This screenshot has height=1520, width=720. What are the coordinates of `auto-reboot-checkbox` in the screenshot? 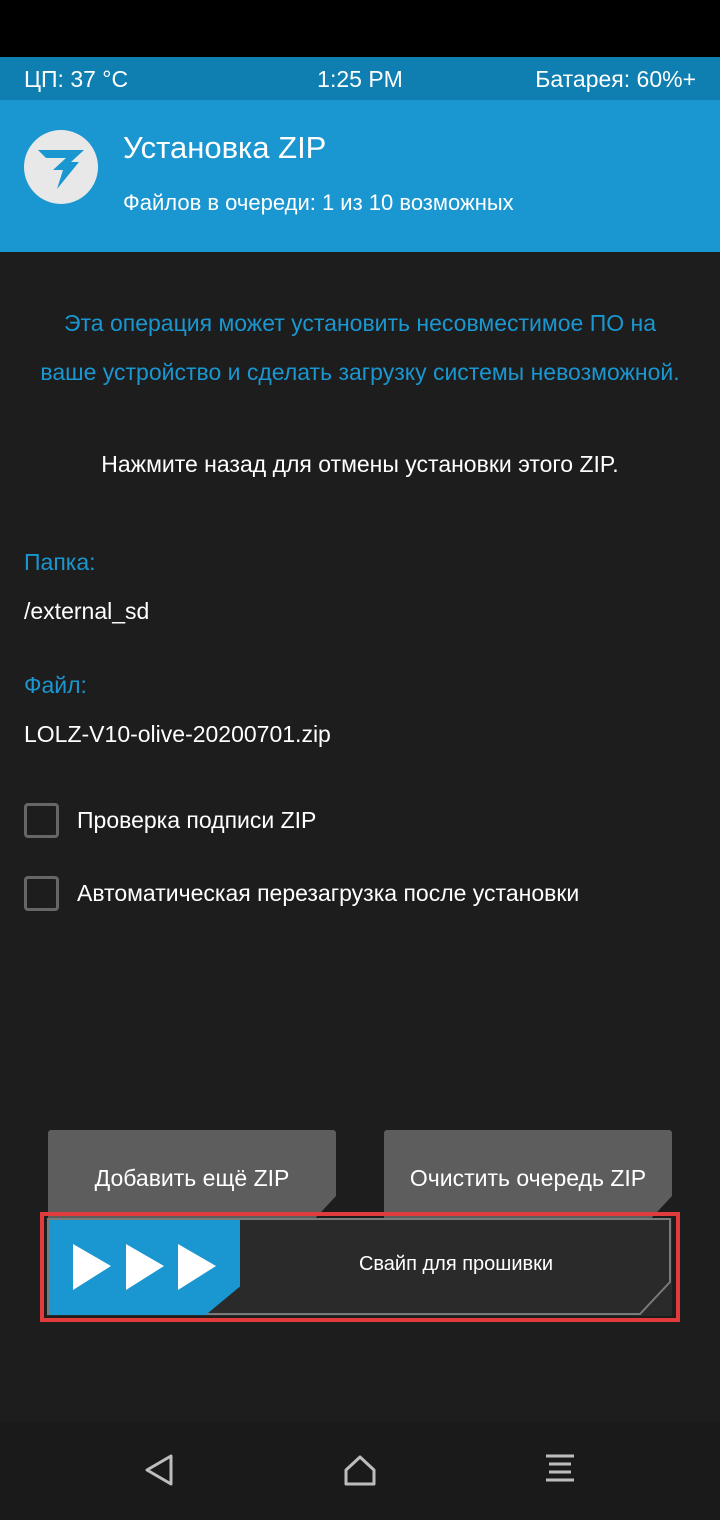 It's located at (41, 893).